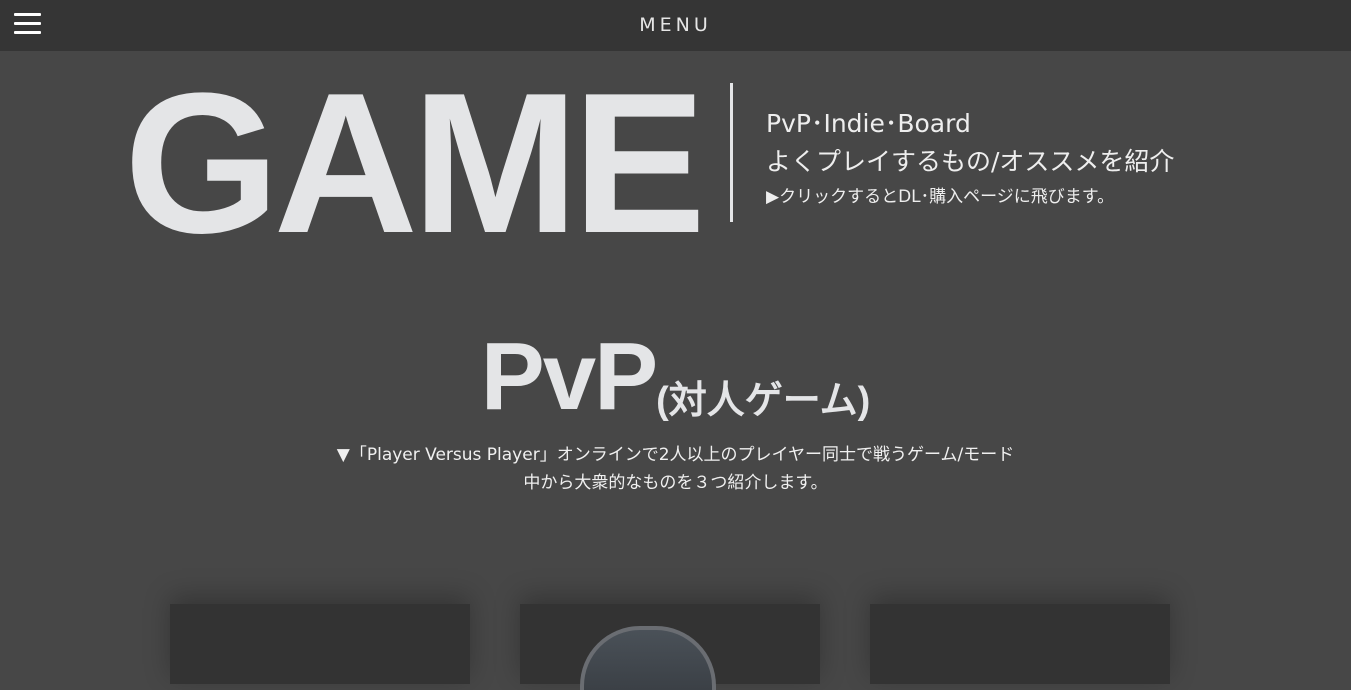 The width and height of the screenshot is (1351, 690). What do you see at coordinates (675, 483) in the screenshot?
I see `section-description-line2: 中から大衆的なものを３つ紹介します。` at bounding box center [675, 483].